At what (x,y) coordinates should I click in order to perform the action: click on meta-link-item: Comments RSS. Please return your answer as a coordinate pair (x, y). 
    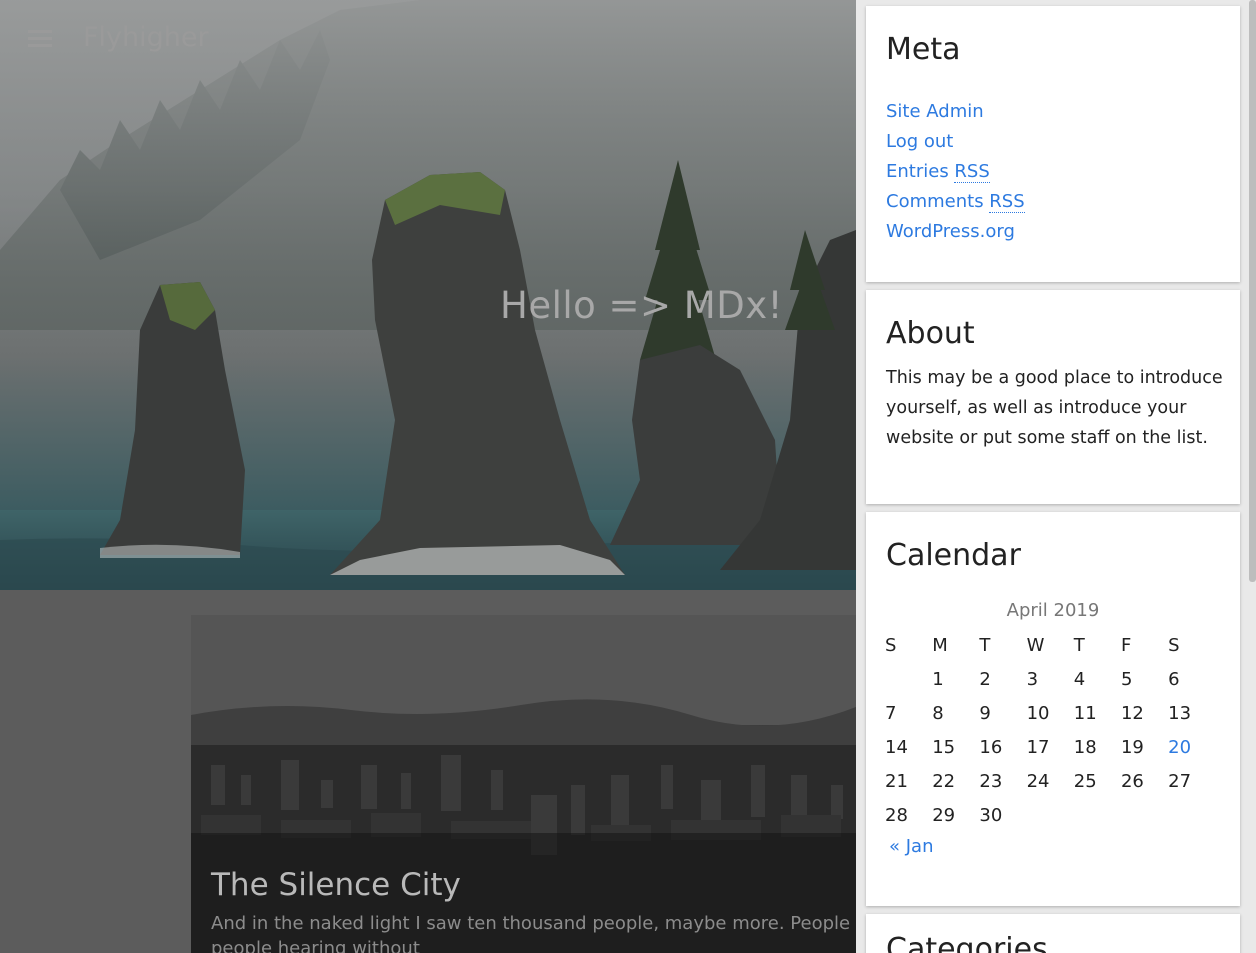
    Looking at the image, I should click on (955, 202).